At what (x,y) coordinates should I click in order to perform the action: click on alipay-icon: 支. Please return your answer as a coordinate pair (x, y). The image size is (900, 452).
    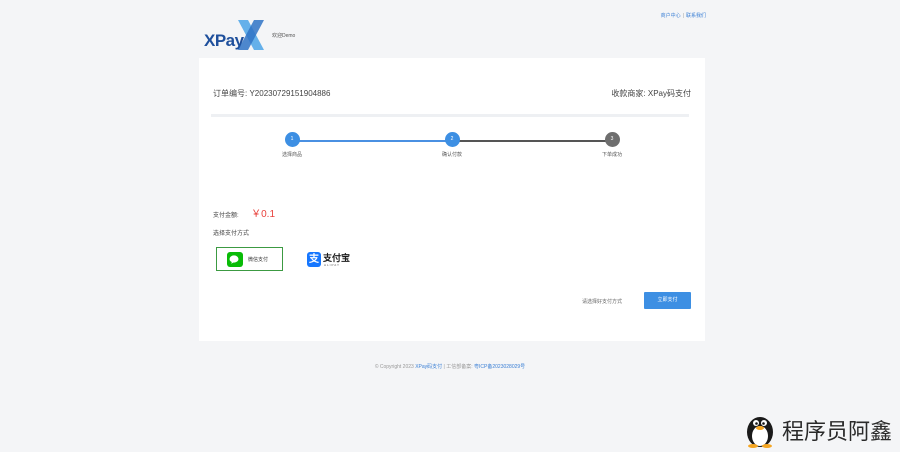
    Looking at the image, I should click on (314, 259).